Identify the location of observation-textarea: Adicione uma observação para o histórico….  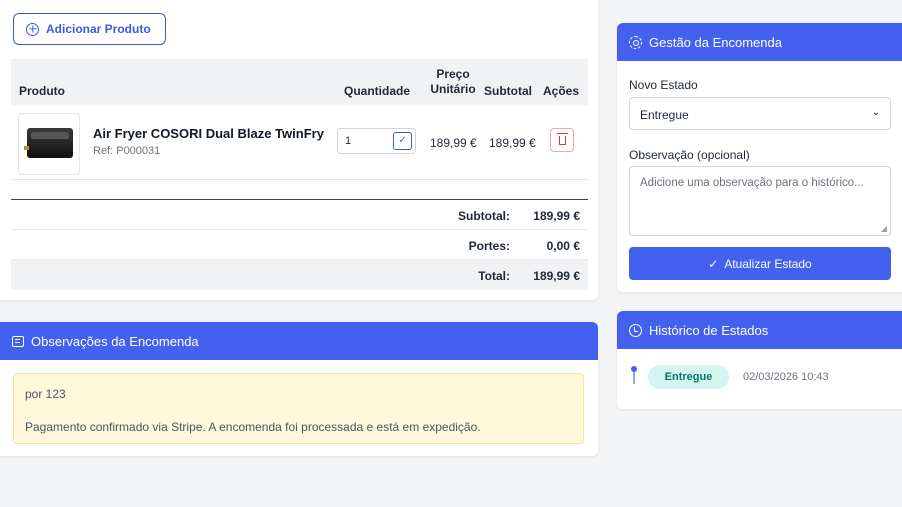
(760, 201).